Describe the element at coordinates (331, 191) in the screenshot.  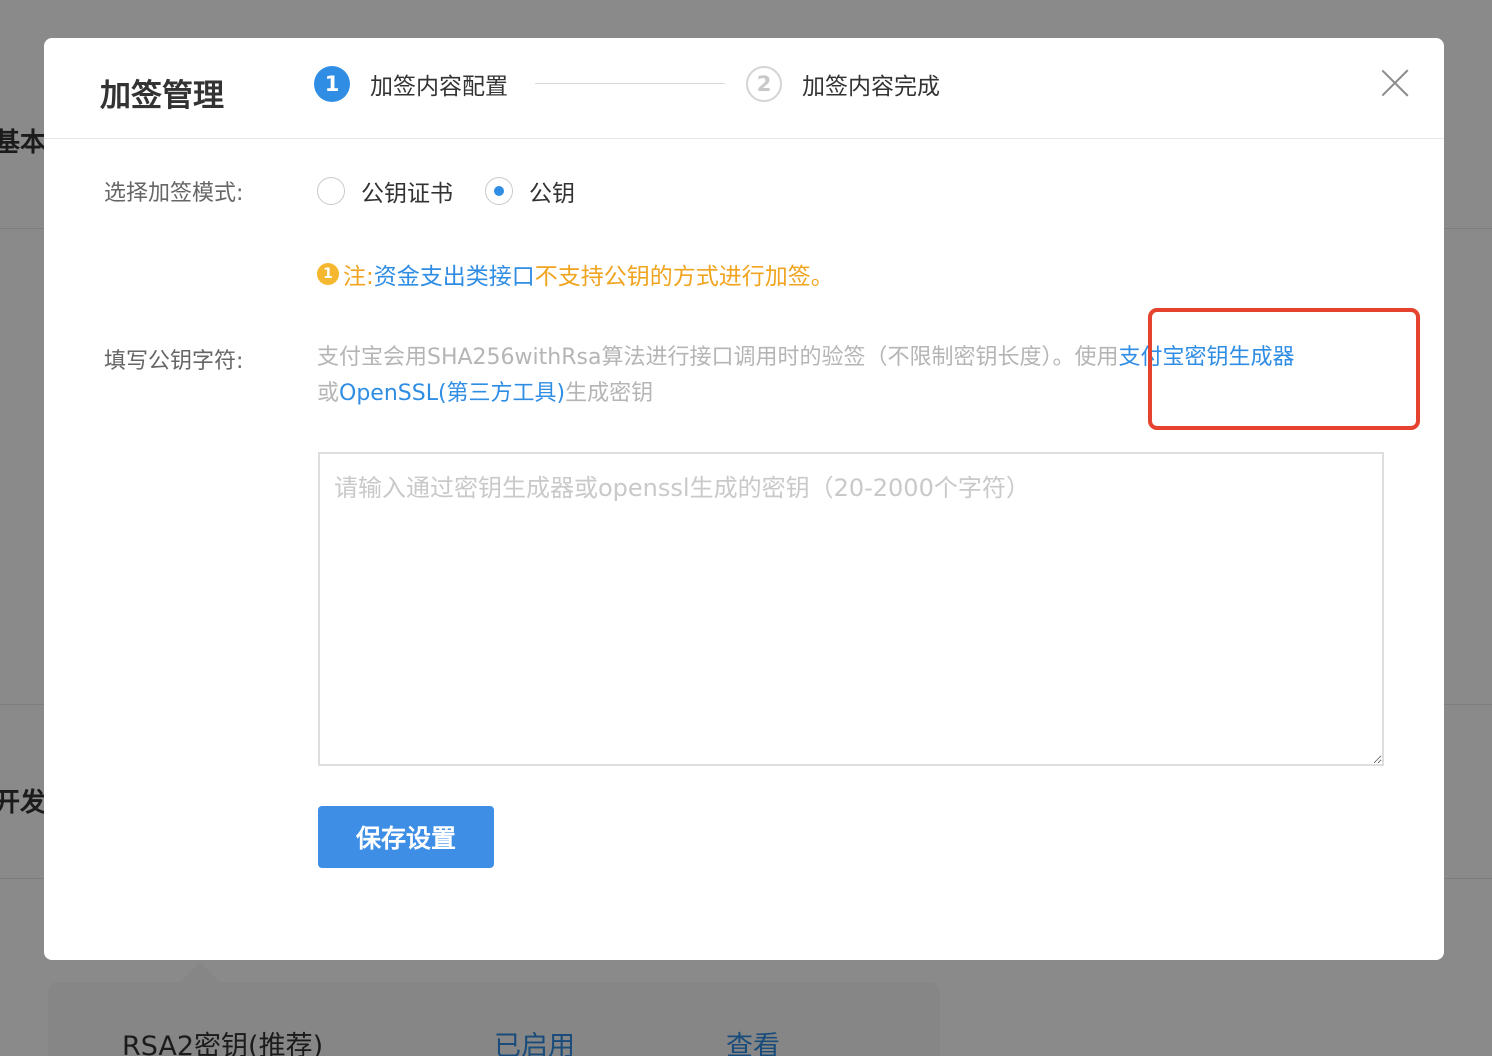
I see `radio-unchecked-icon` at that location.